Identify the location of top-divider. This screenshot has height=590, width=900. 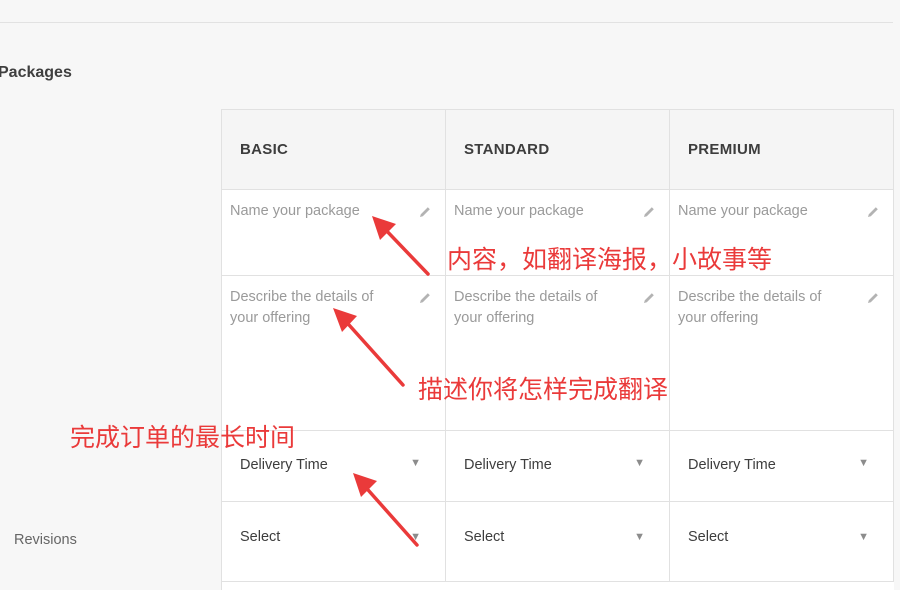
(446, 11).